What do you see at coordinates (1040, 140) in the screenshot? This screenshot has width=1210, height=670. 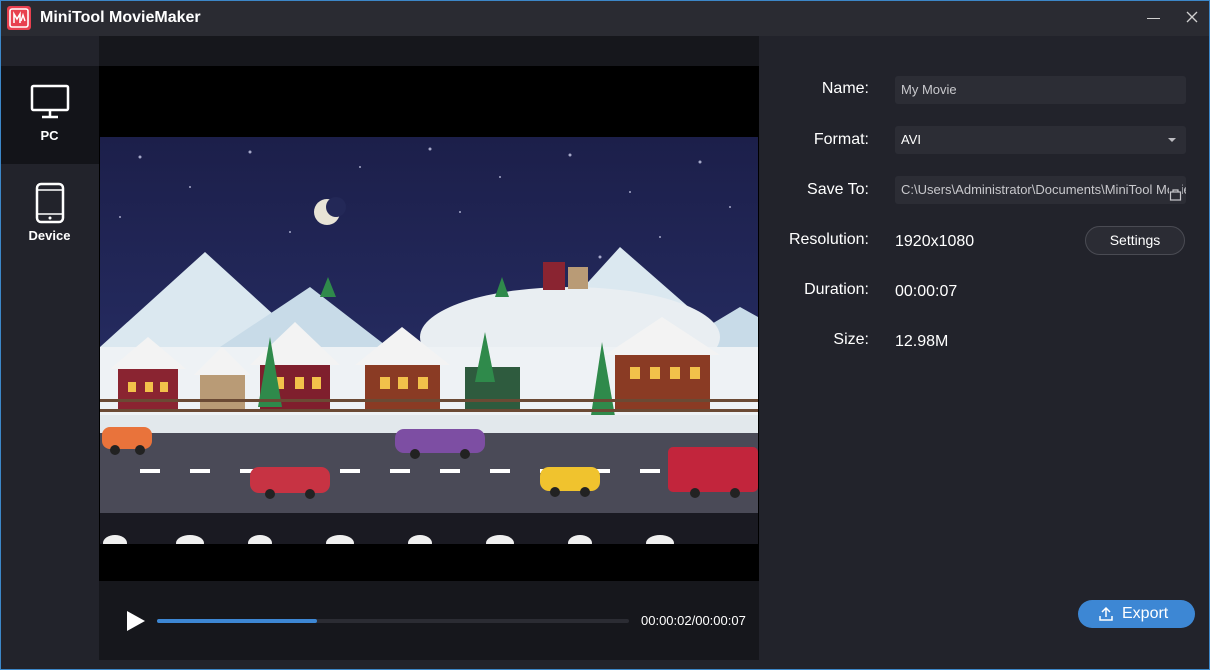 I see `format-select: AVI` at bounding box center [1040, 140].